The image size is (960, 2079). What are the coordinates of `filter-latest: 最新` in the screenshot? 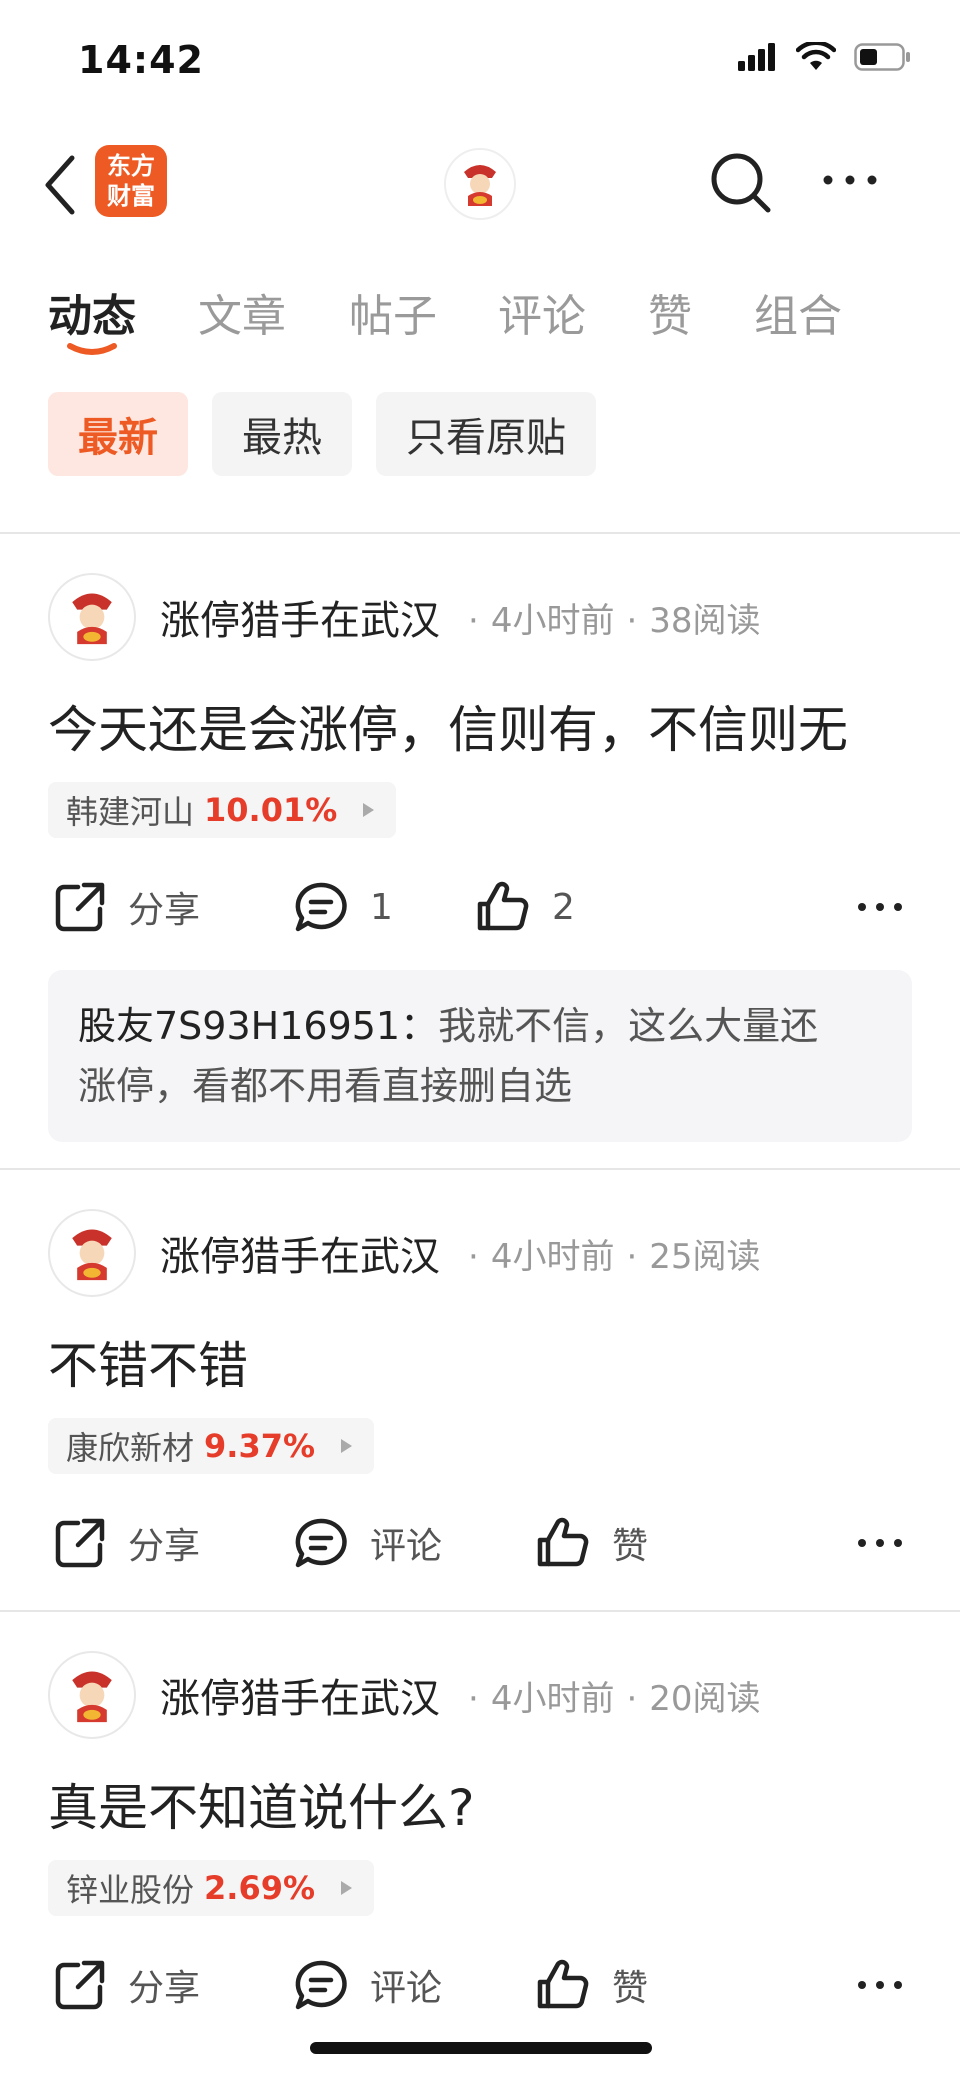 It's located at (118, 434).